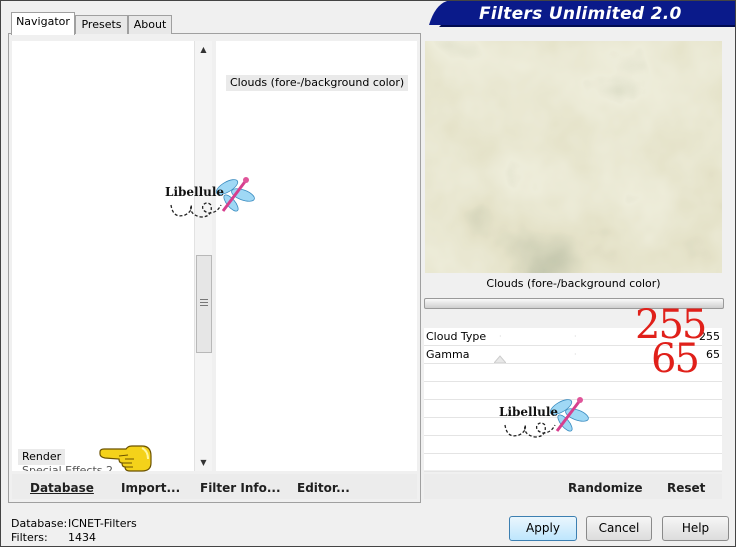  What do you see at coordinates (125, 458) in the screenshot?
I see `pointing-hand-icon` at bounding box center [125, 458].